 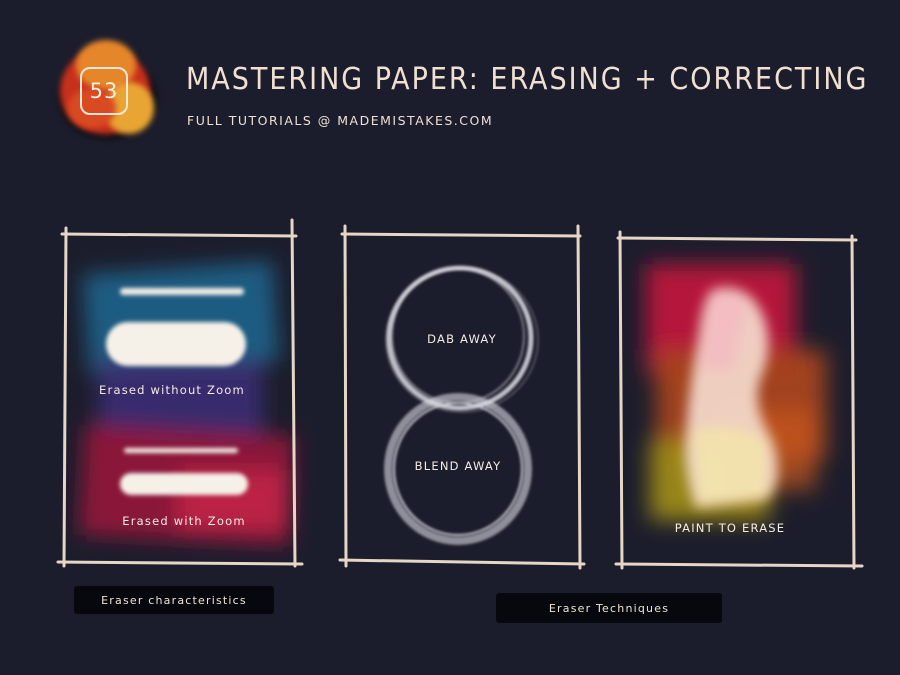 I want to click on panel-eraser-techniques: DAB AWAY BLEND AWAY, so click(x=462, y=396).